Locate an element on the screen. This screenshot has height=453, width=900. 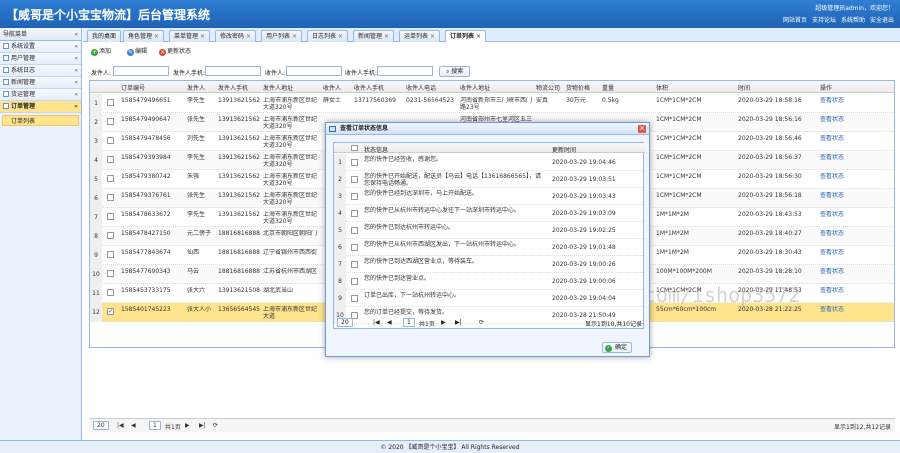
col-status-info: 状态信息 is located at coordinates (376, 149).